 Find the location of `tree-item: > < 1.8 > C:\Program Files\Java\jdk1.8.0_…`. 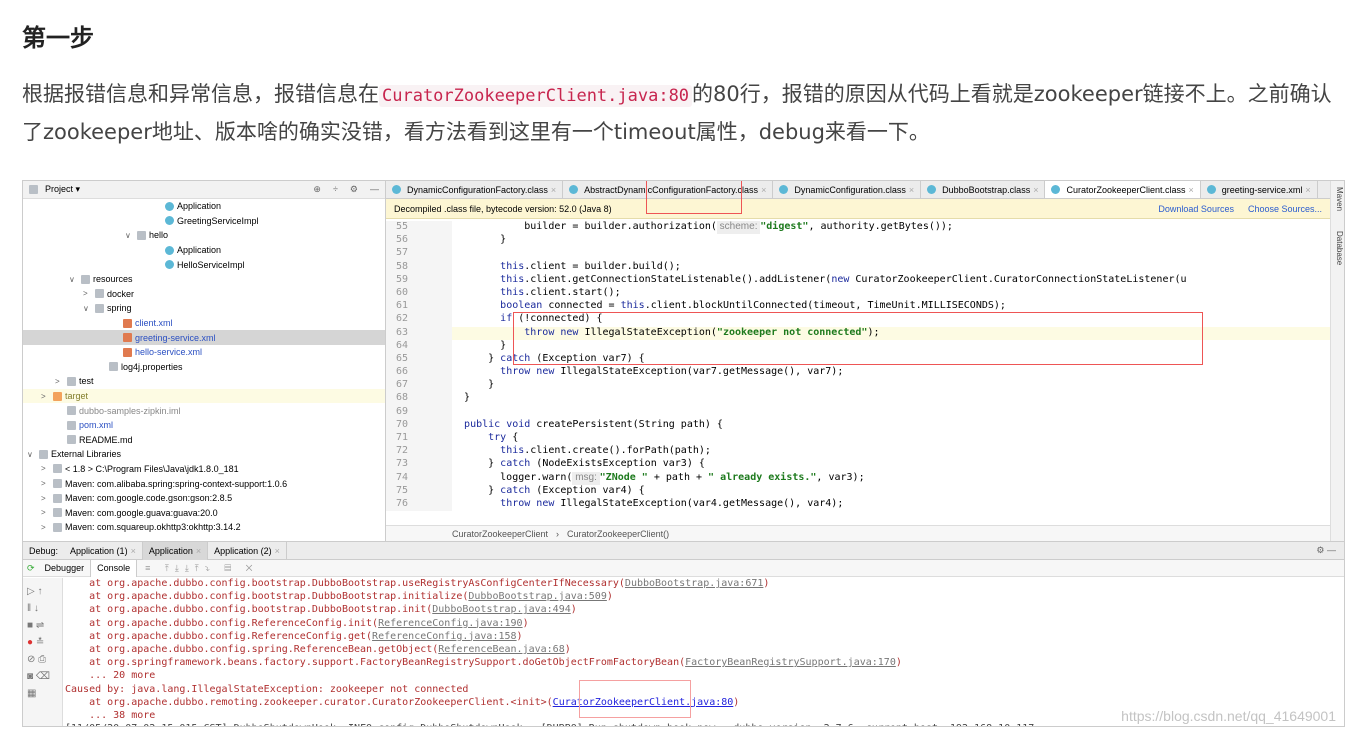

tree-item: > < 1.8 > C:\Program Files\Java\jdk1.8.0_… is located at coordinates (204, 469).